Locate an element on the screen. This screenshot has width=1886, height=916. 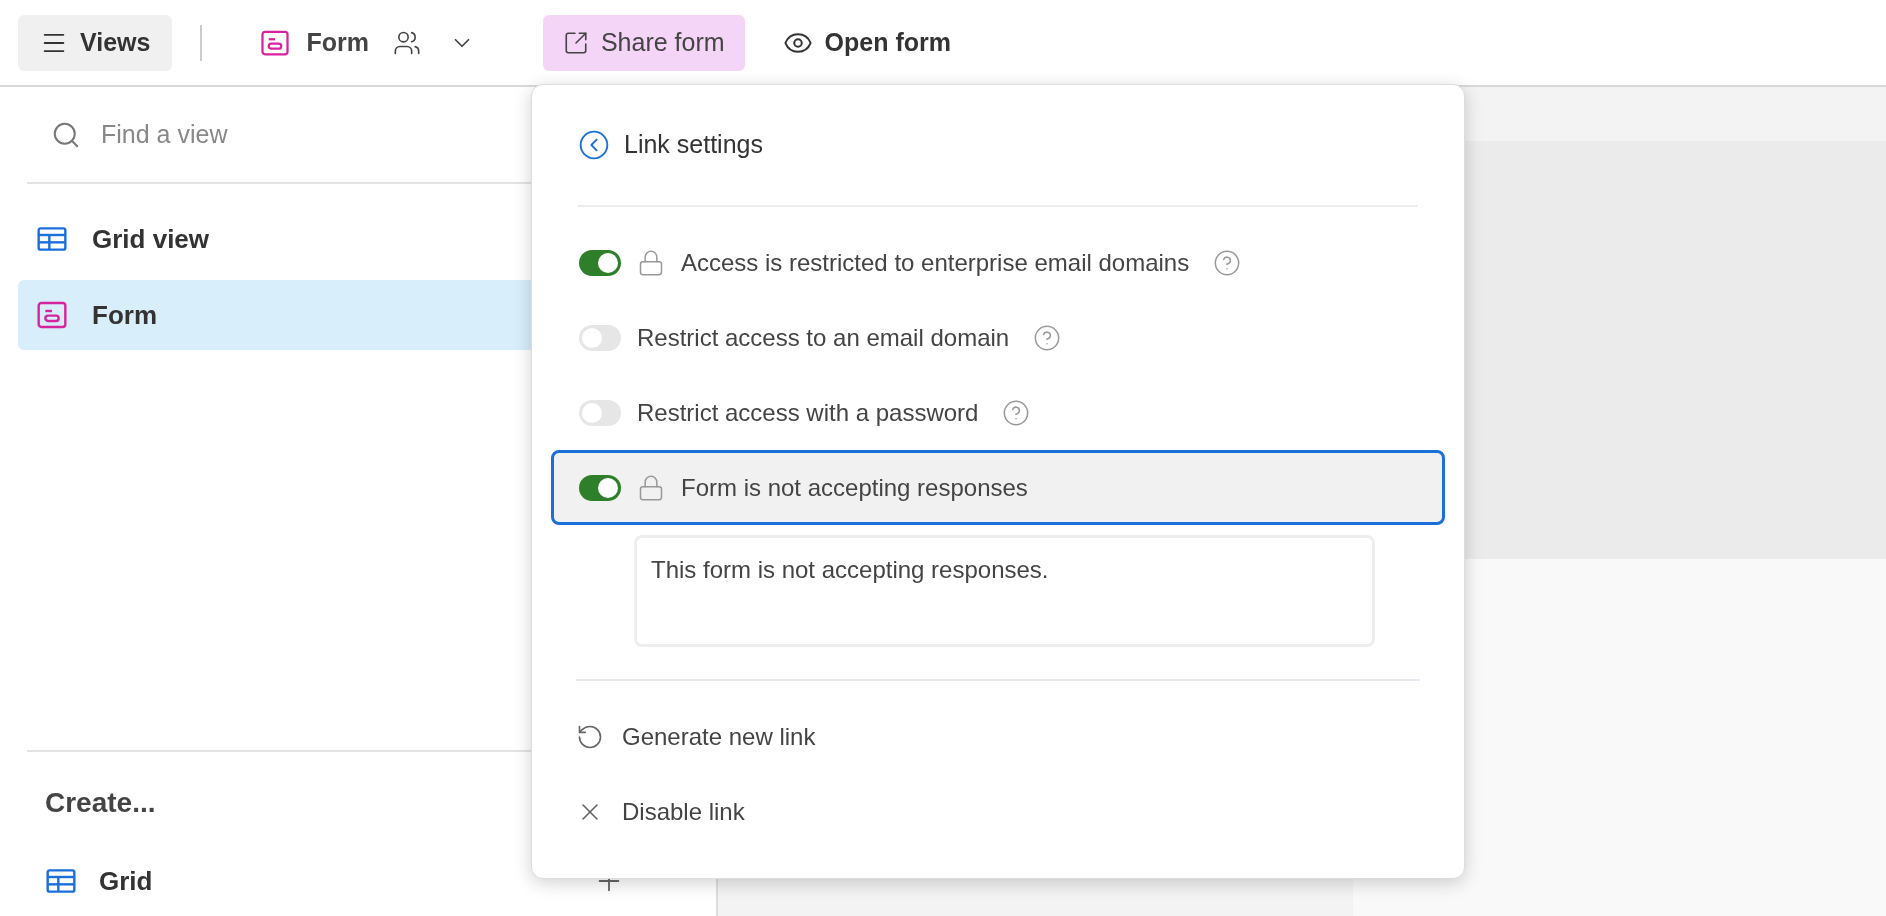
popup-title: Link settings is located at coordinates (693, 145).